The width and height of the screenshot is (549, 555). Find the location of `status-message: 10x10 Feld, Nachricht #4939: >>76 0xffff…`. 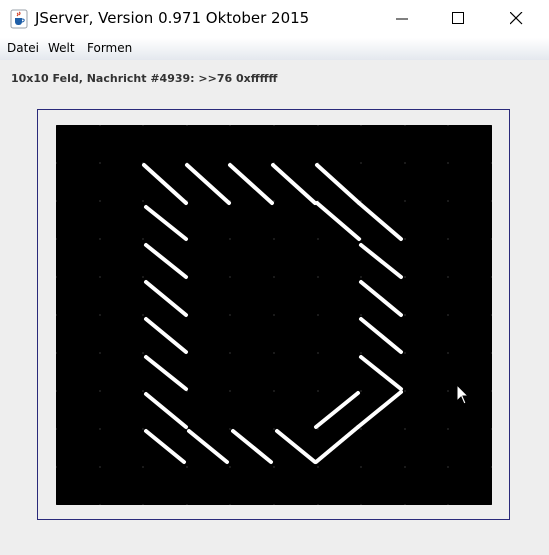

status-message: 10x10 Feld, Nachricht #4939: >>76 0xffff… is located at coordinates (144, 78).